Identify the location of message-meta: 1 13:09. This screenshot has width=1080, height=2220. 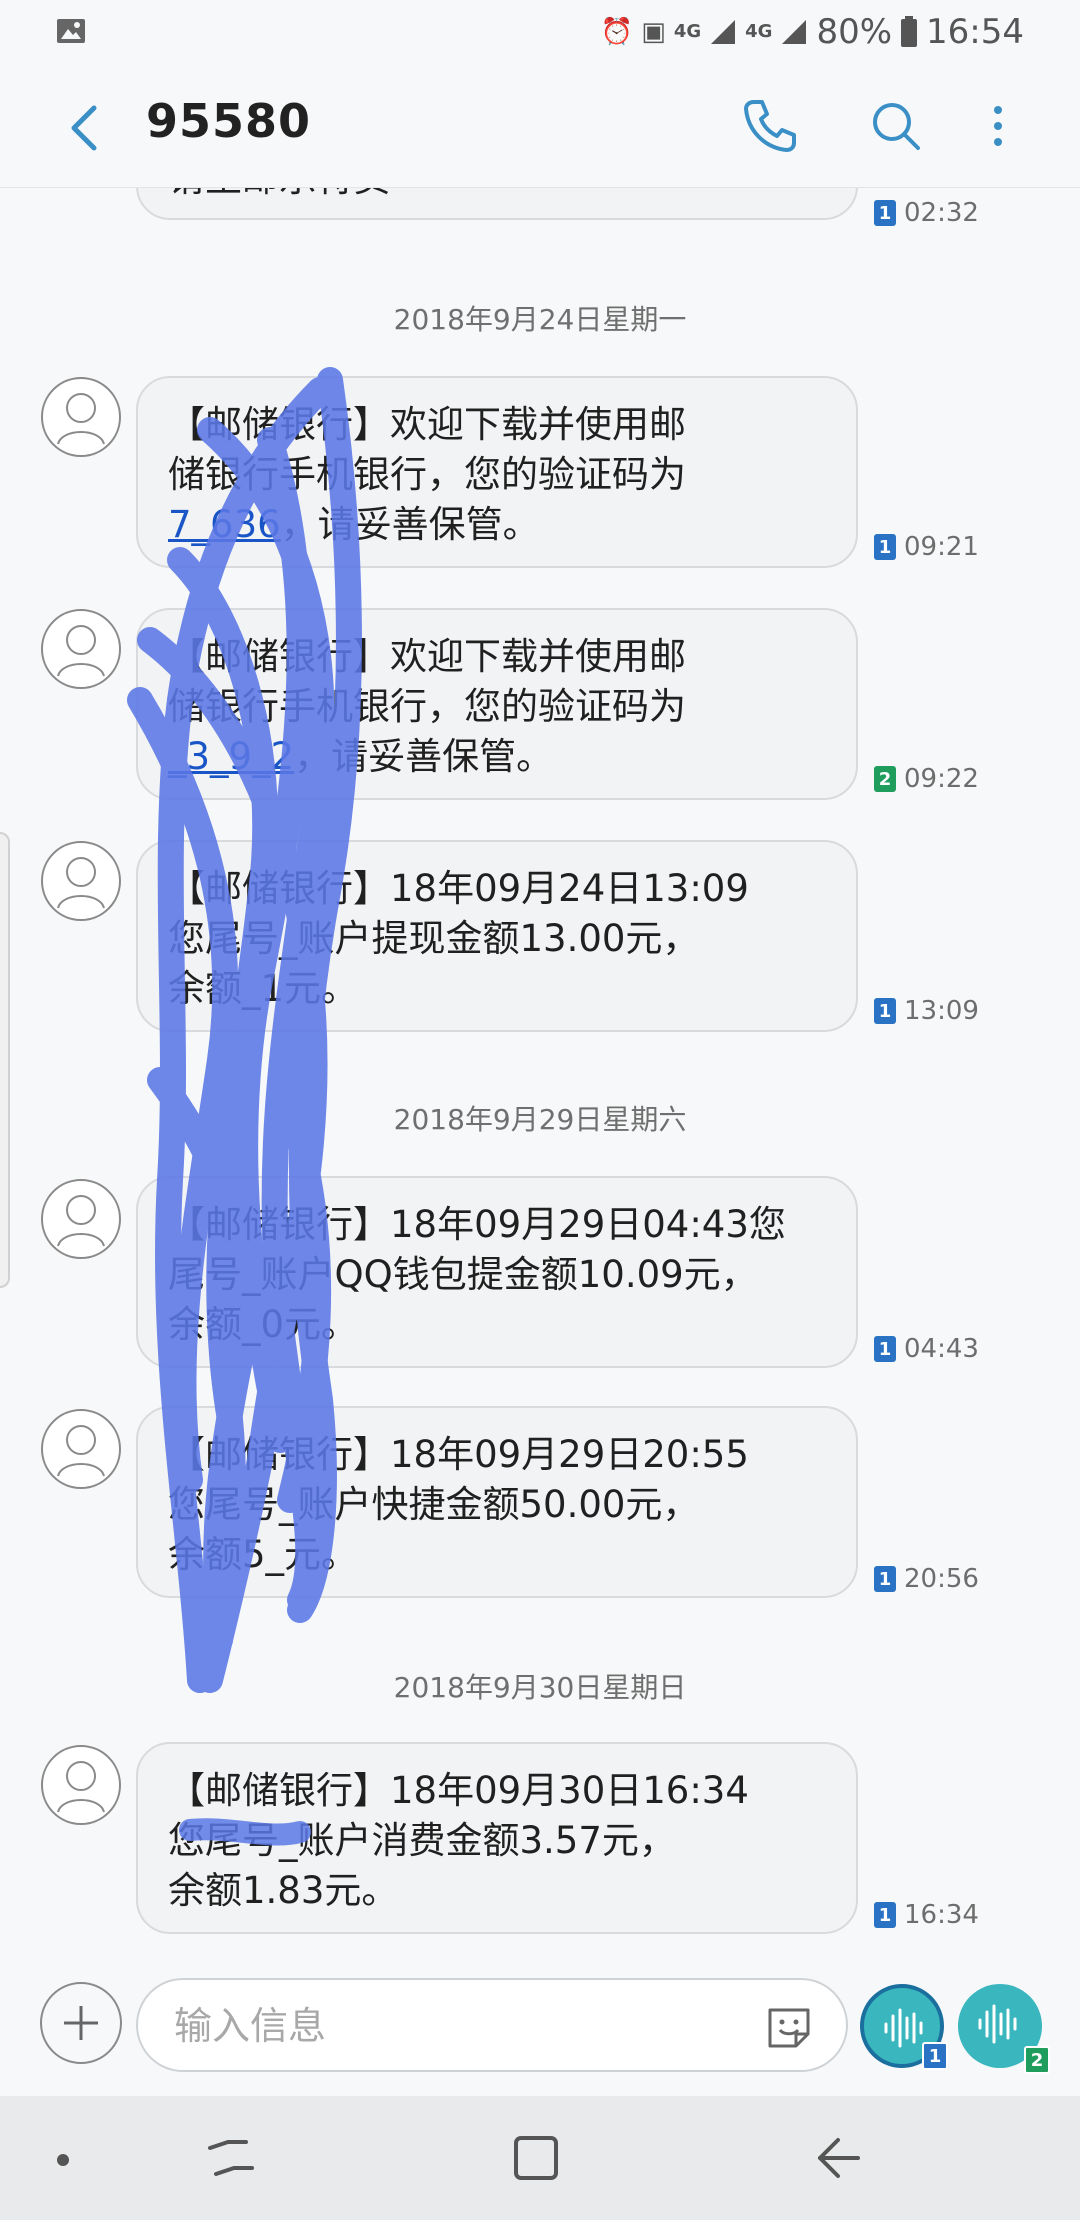
(926, 1011).